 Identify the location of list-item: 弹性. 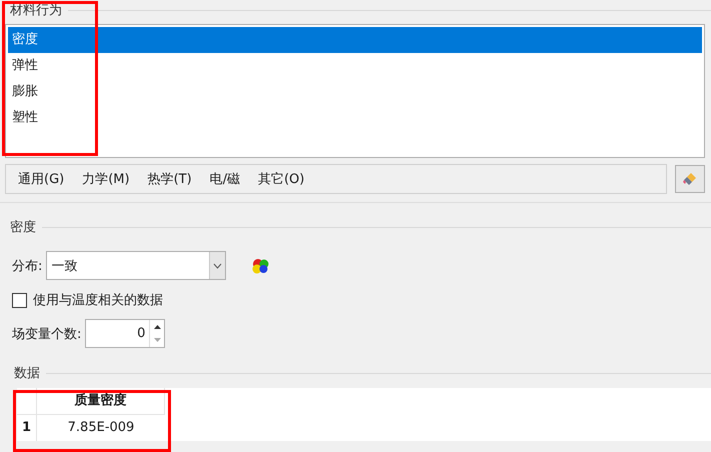
(355, 66).